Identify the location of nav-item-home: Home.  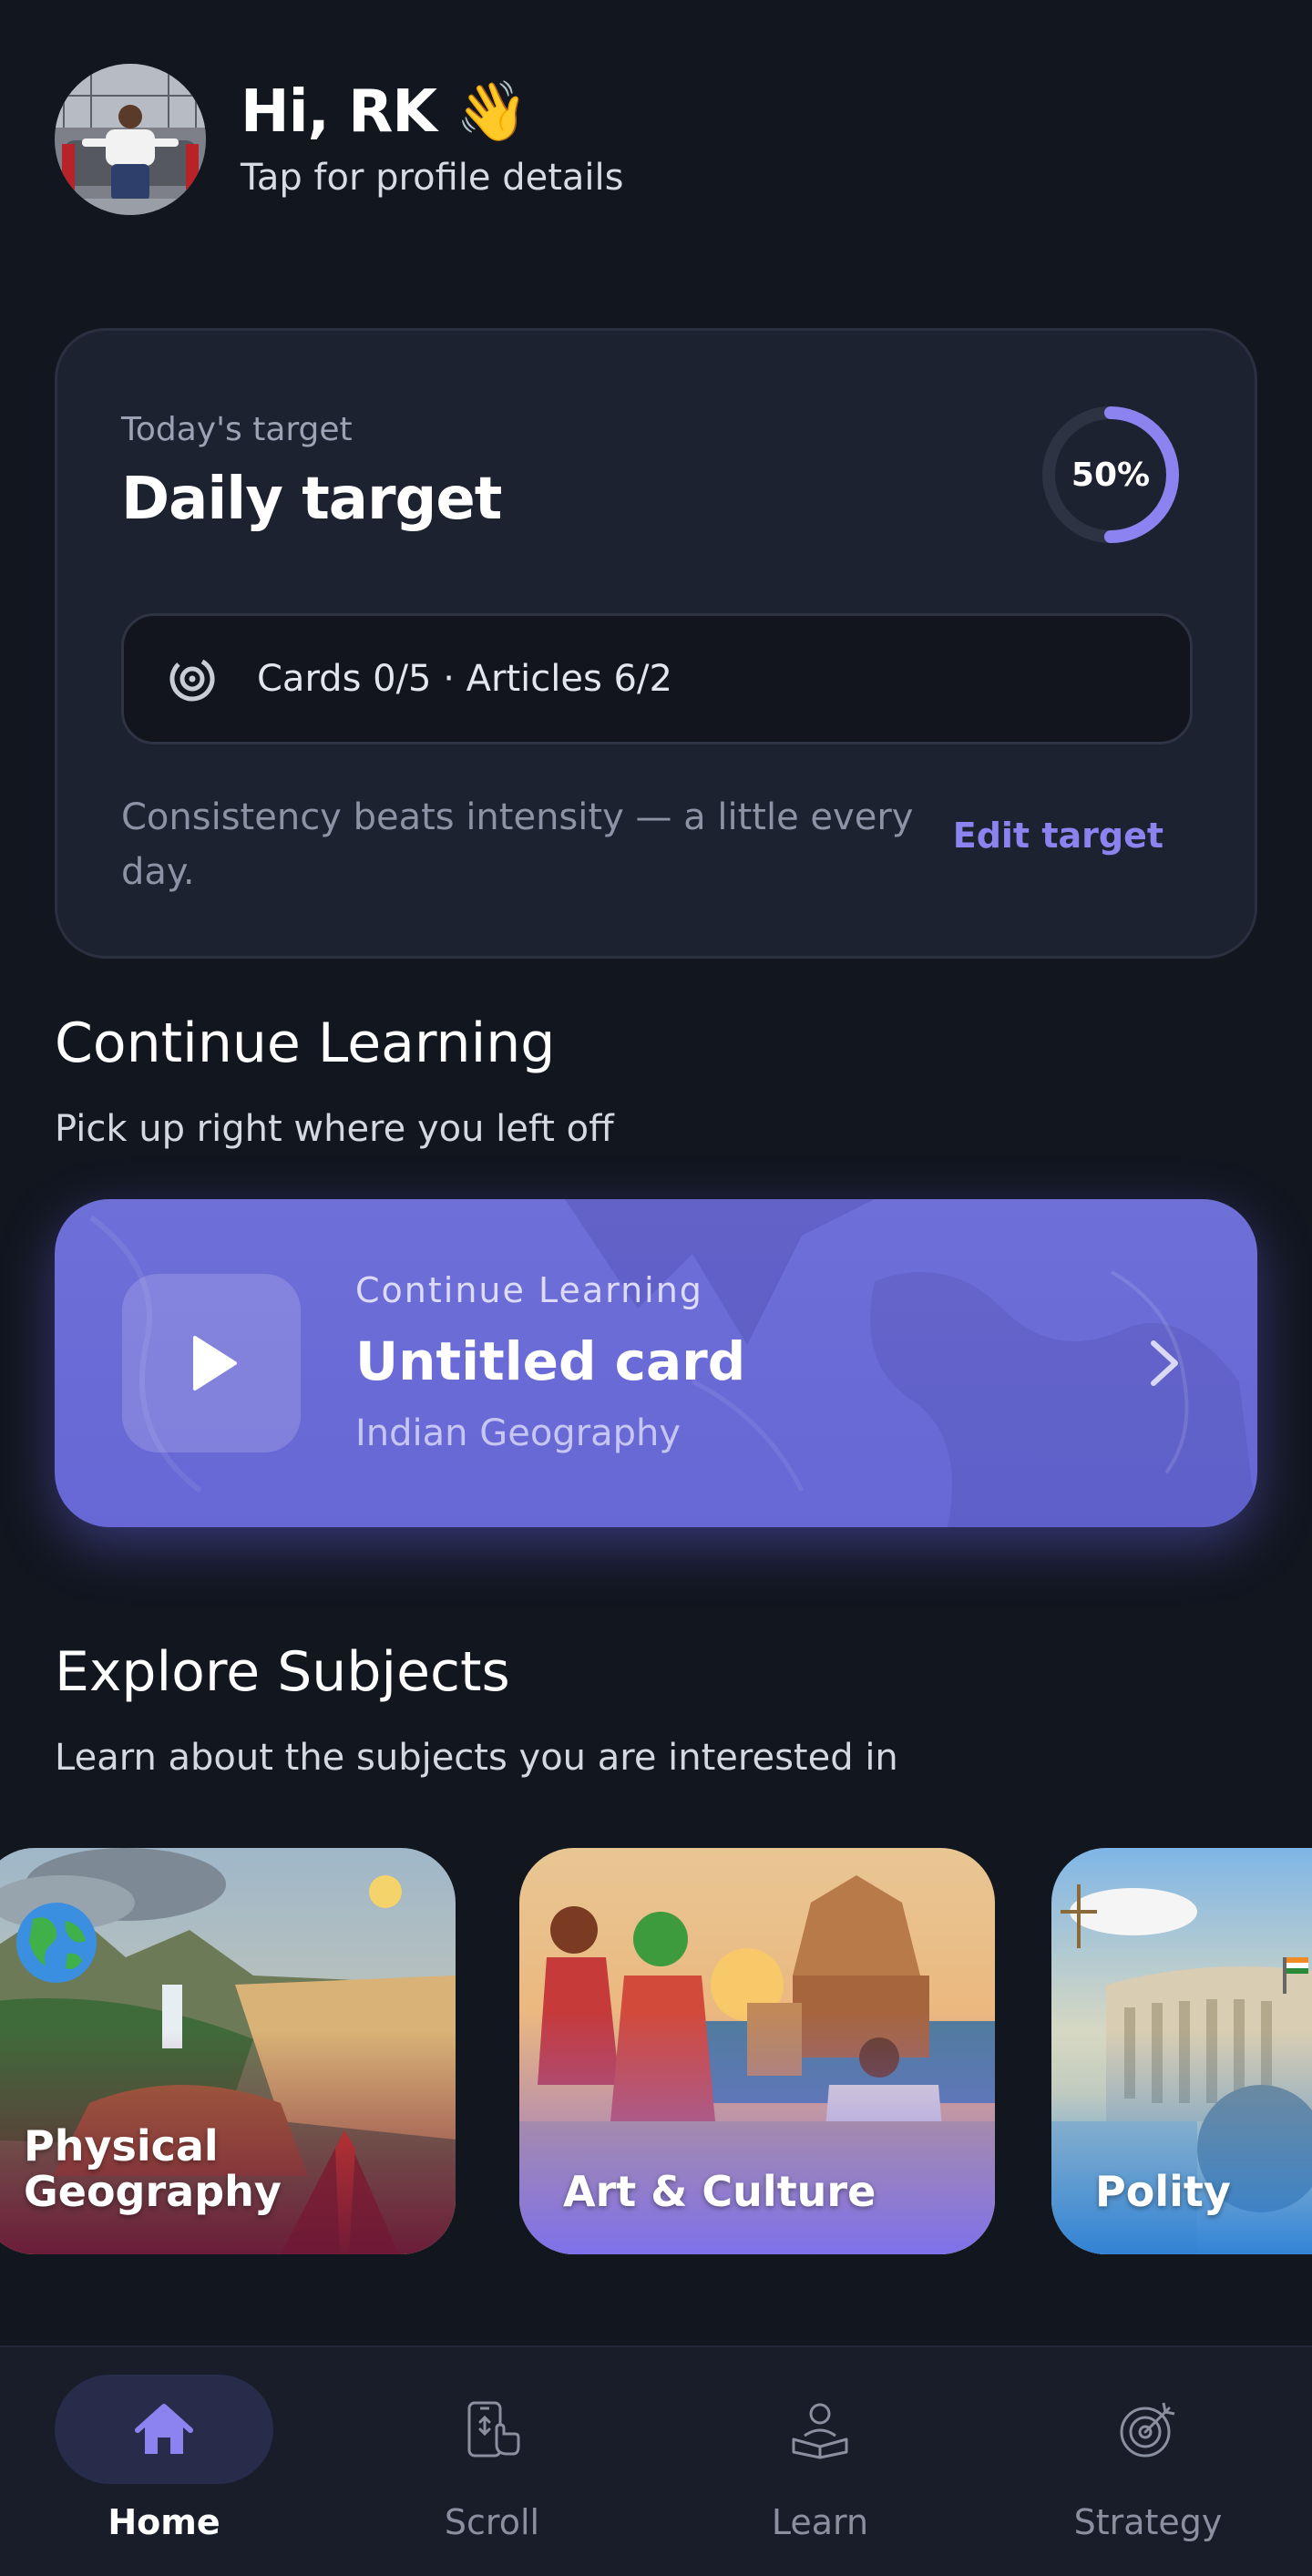
(164, 2466).